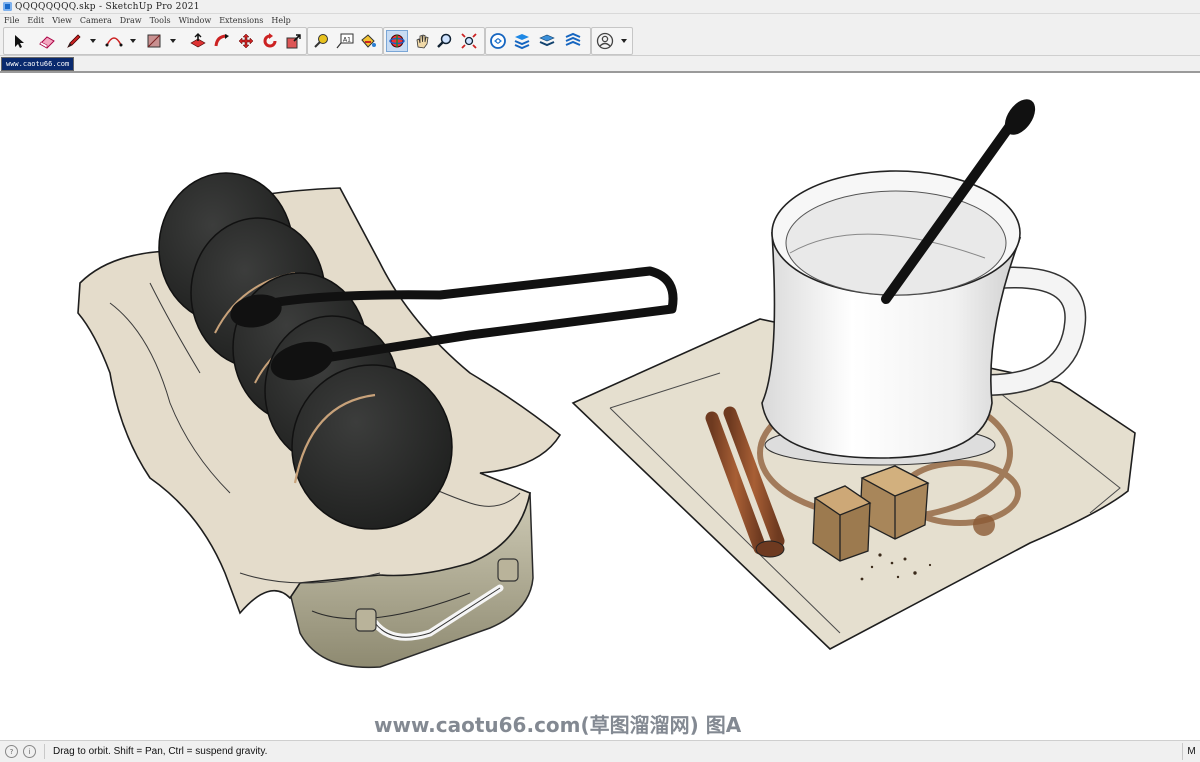 This screenshot has width=1200, height=762. I want to click on window-title: QQQQQQQQ.skp - SketchUp Pro 2021, so click(107, 6).